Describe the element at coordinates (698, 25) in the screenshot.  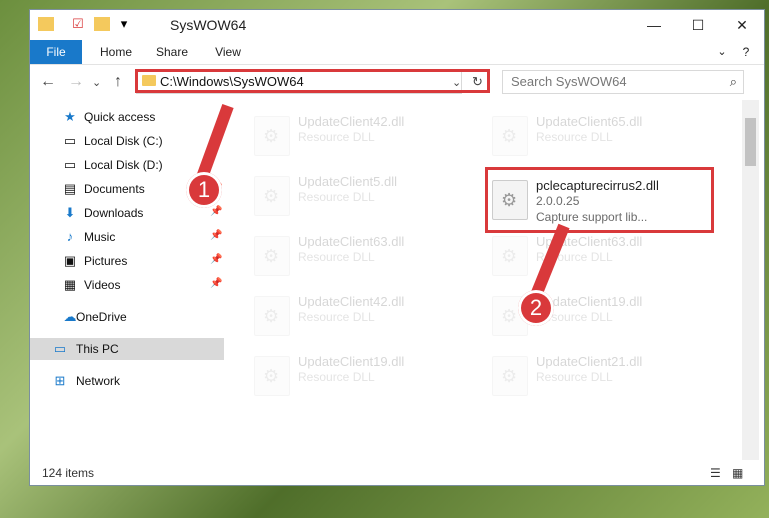
I see `maximize-button: ☐` at that location.